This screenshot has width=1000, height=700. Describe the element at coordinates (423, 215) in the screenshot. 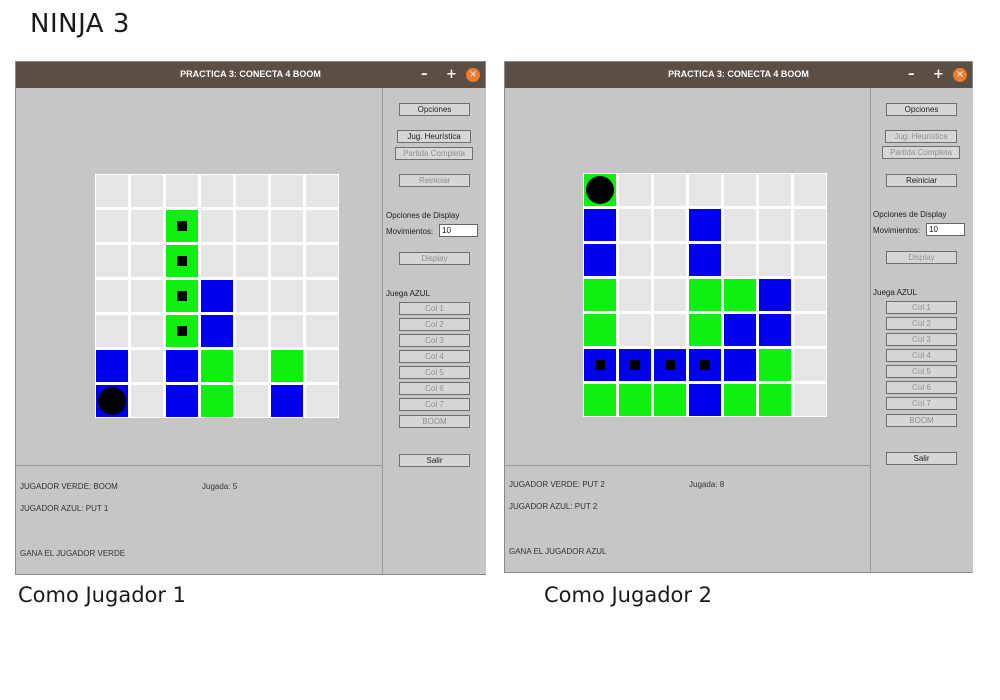

I see `display-options-label: Opciones de Display` at that location.